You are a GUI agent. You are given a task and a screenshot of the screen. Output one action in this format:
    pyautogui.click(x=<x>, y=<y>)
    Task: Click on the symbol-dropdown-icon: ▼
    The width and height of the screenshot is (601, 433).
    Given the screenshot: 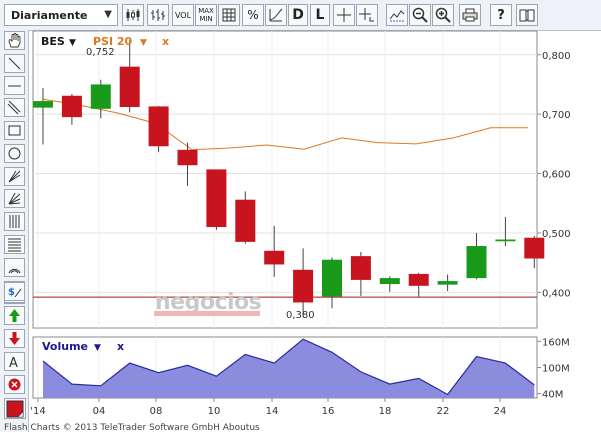 What is the action you would take?
    pyautogui.click(x=72, y=43)
    